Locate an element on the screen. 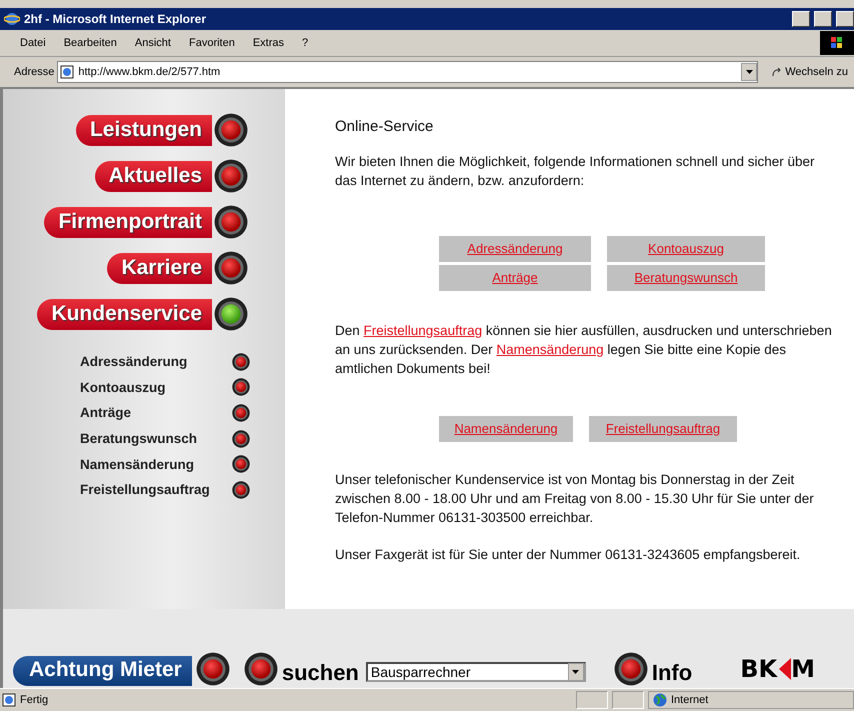 The width and height of the screenshot is (854, 711). inline-link: Namensänderung is located at coordinates (550, 349).